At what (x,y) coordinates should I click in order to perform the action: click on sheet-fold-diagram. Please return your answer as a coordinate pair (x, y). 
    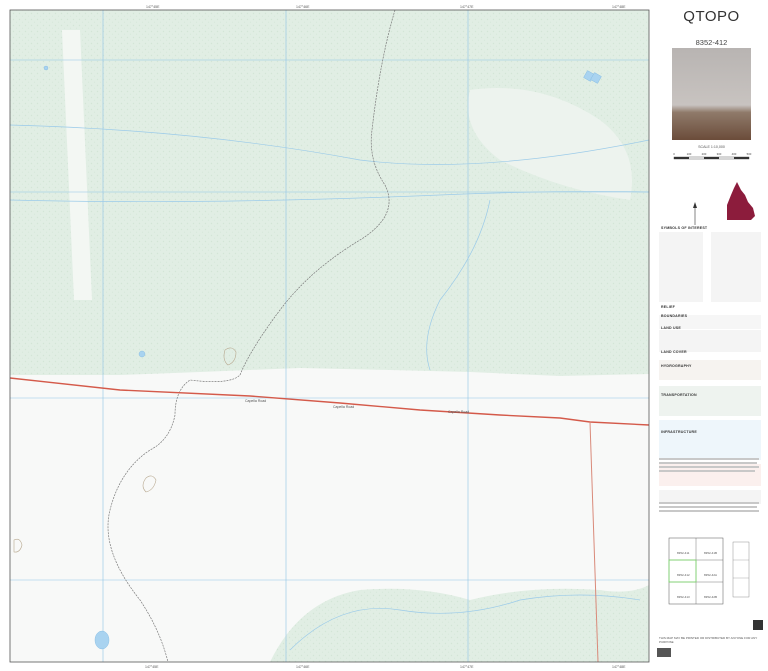
    Looking at the image, I should click on (741, 569).